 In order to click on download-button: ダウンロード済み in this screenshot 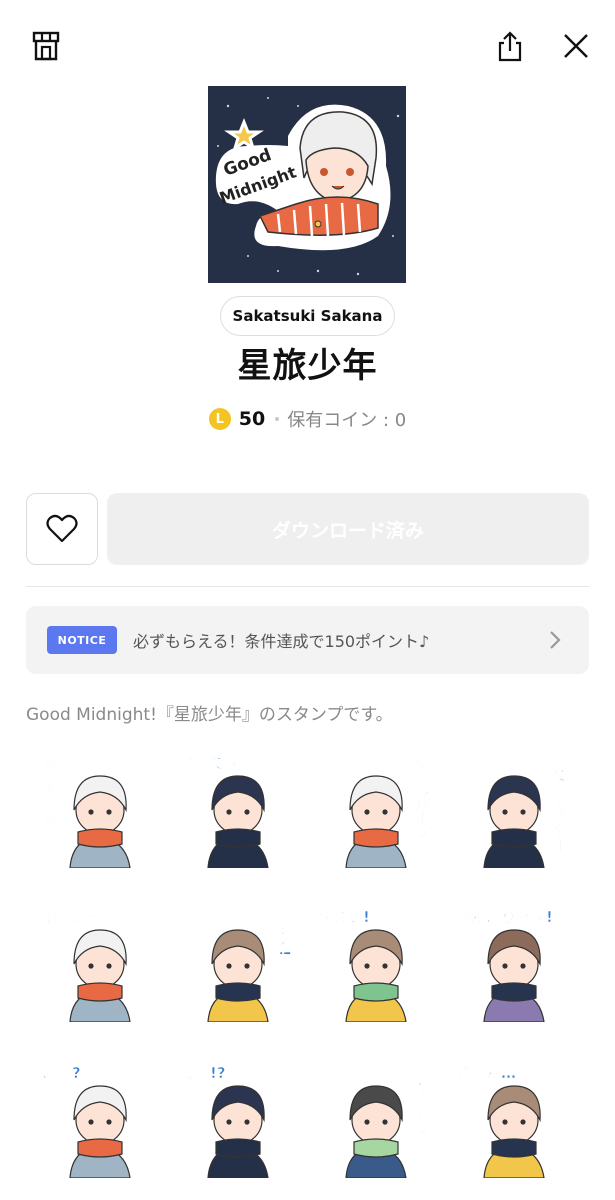, I will do `click(348, 529)`.